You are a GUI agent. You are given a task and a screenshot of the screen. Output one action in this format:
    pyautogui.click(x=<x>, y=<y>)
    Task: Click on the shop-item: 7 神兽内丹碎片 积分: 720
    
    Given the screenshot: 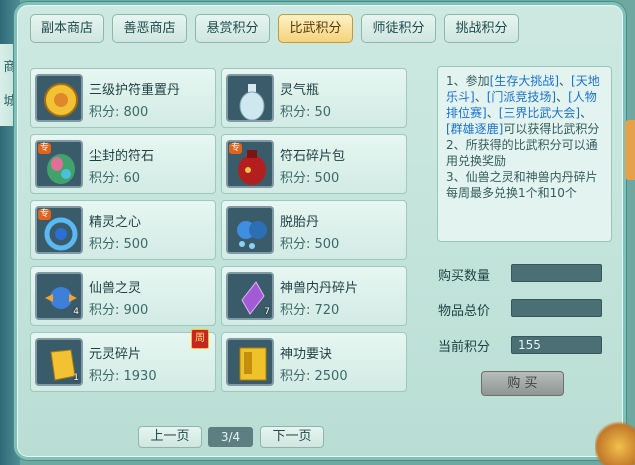 What is the action you would take?
    pyautogui.click(x=314, y=296)
    